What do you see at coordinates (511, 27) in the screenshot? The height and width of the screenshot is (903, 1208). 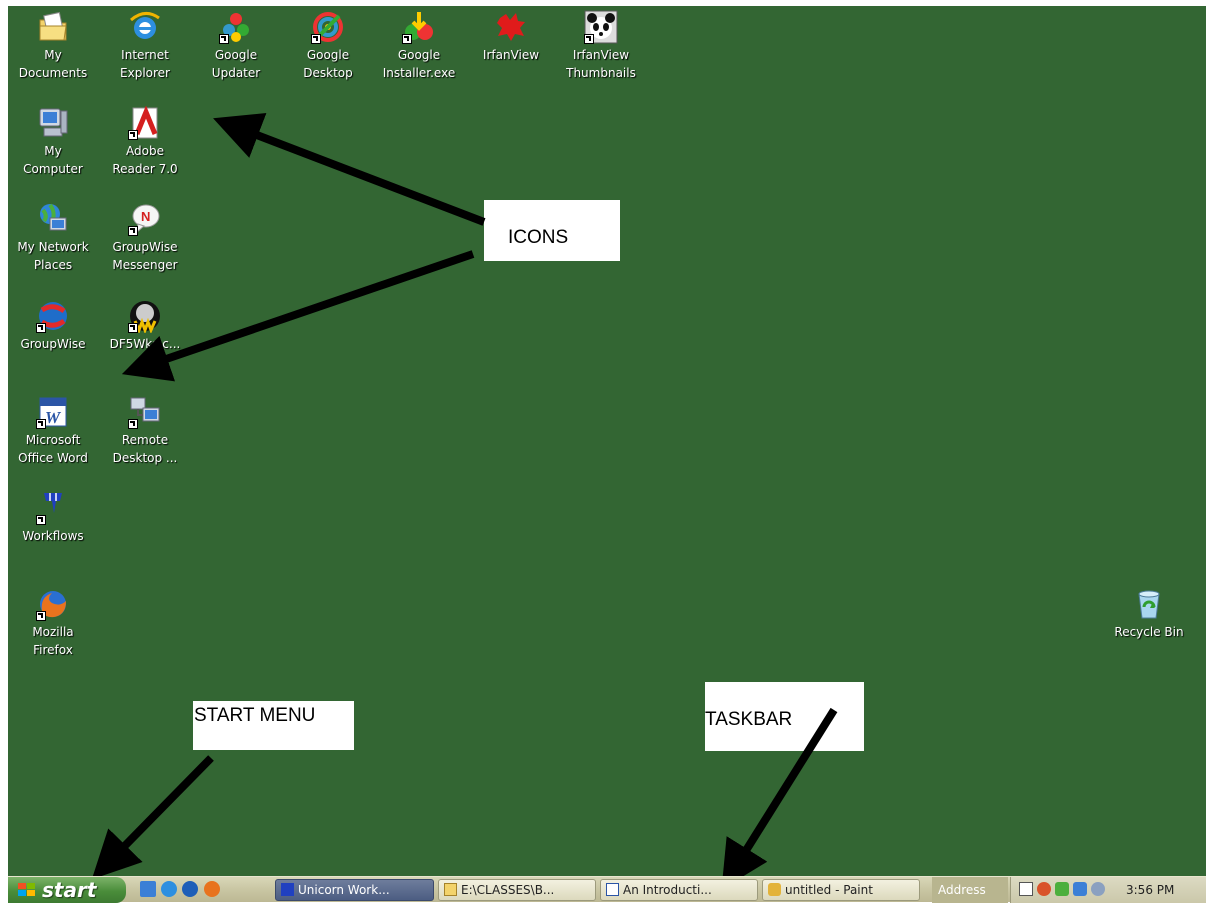 I see `irfanview-icon` at bounding box center [511, 27].